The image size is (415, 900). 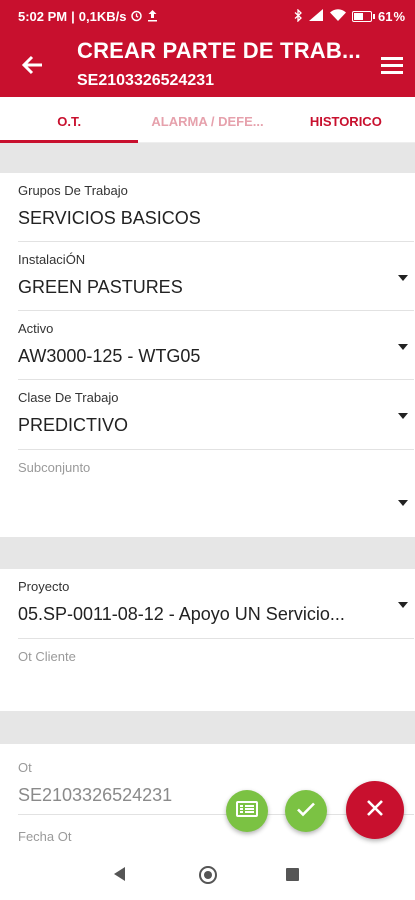 What do you see at coordinates (337, 16) in the screenshot?
I see `wifi-icon` at bounding box center [337, 16].